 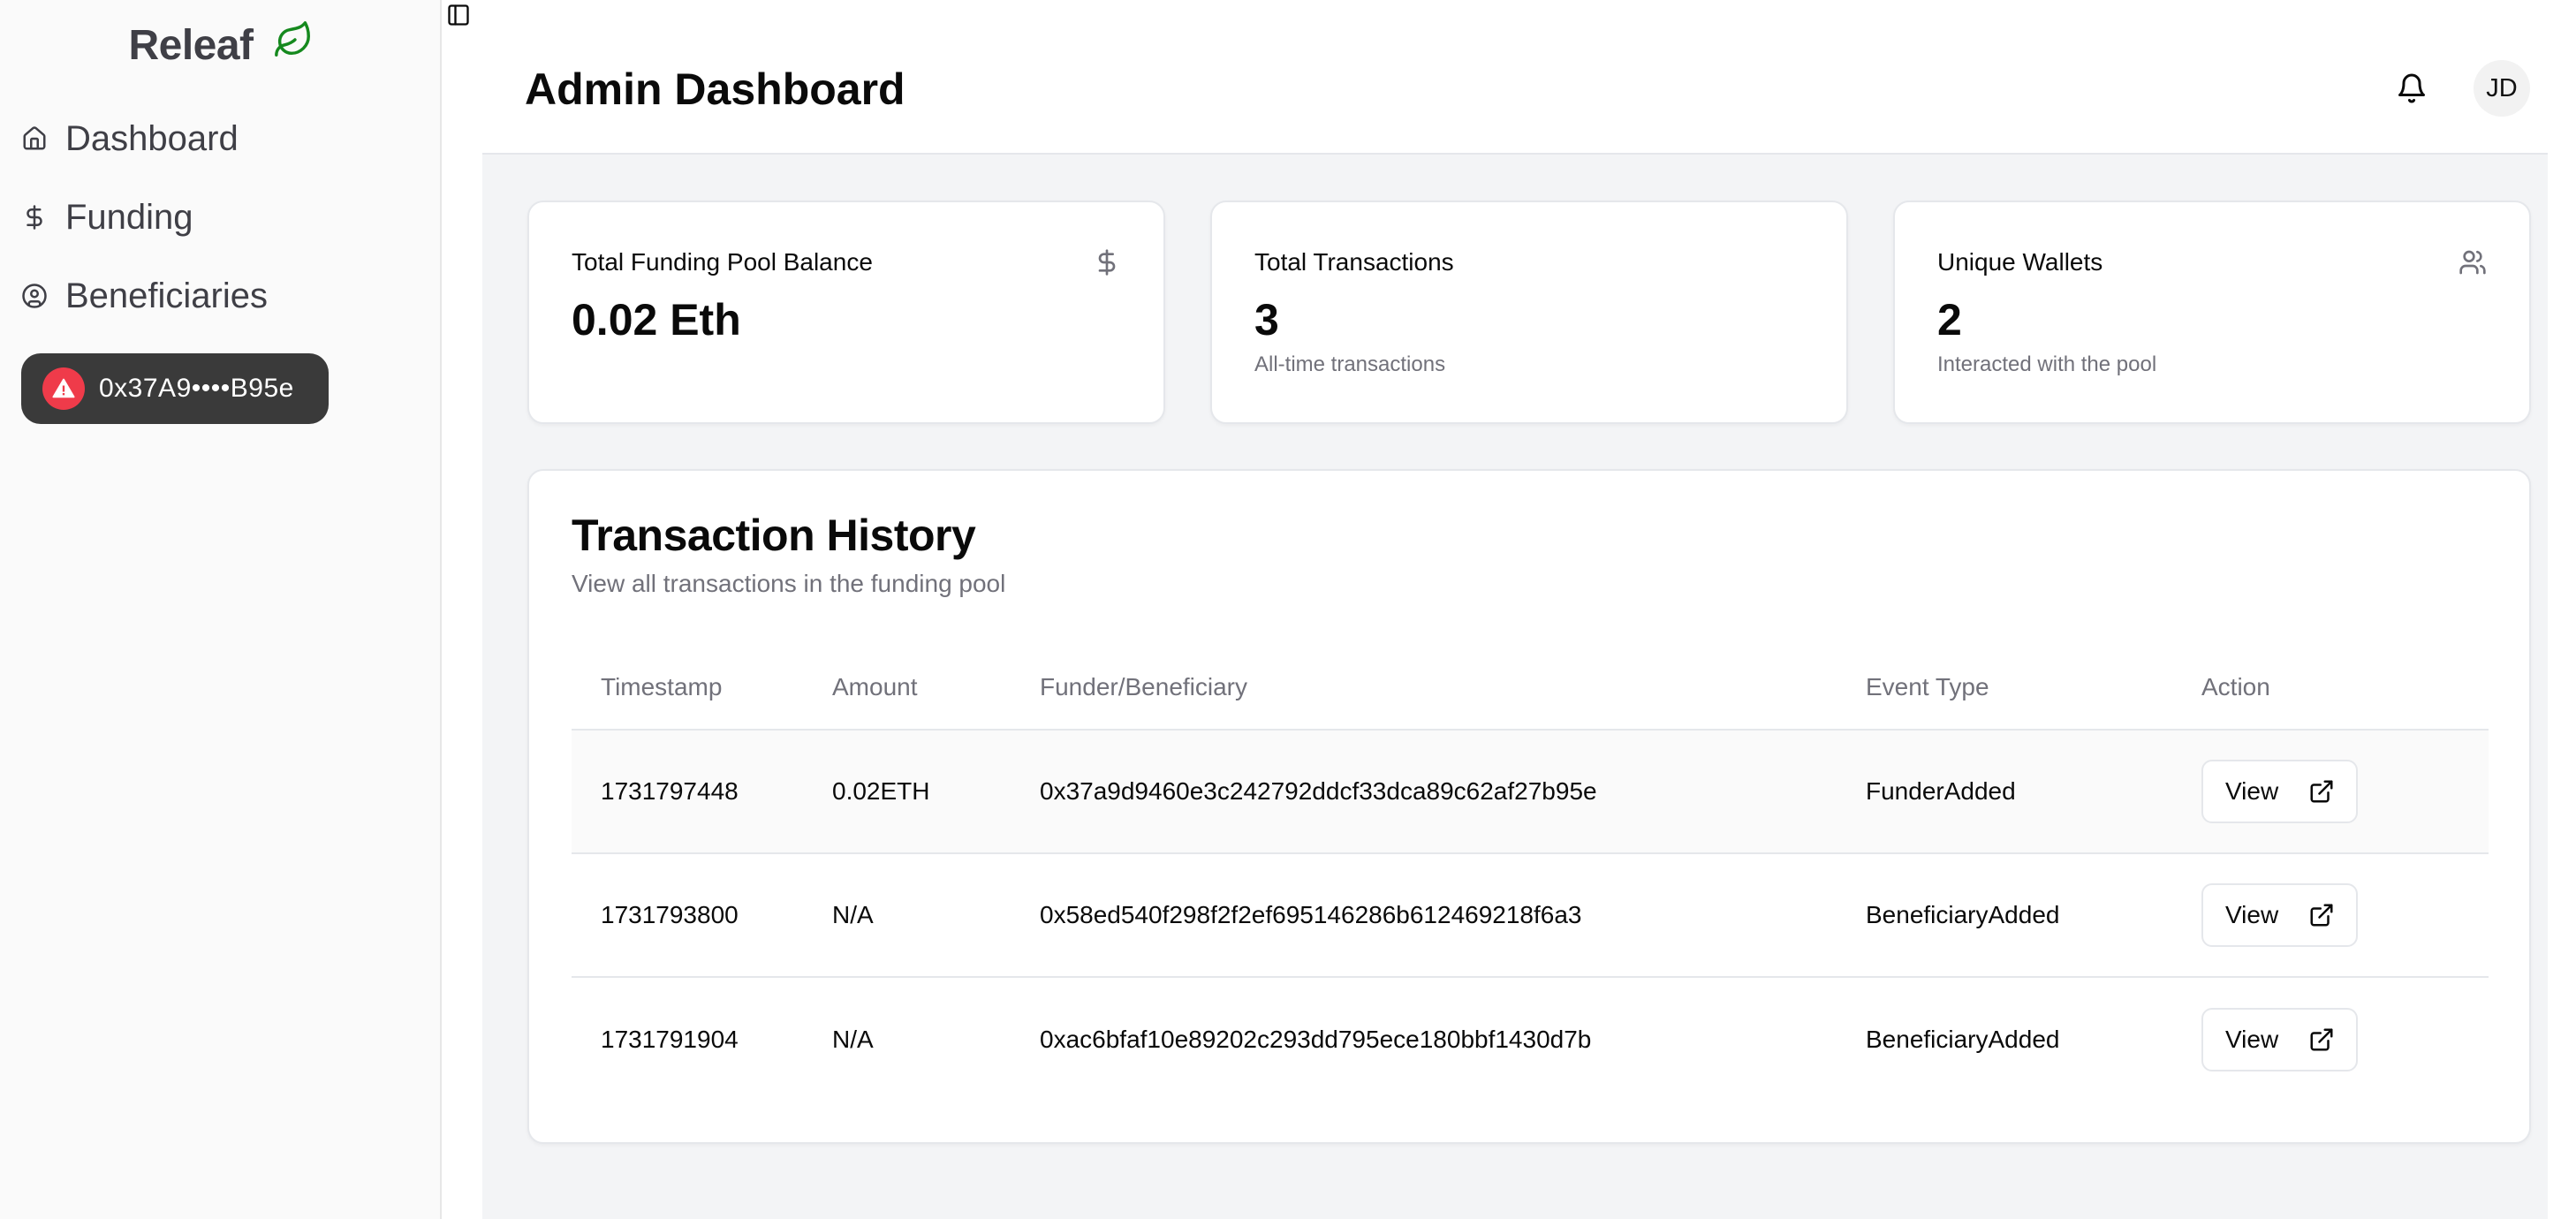 What do you see at coordinates (657, 319) in the screenshot?
I see `stat-value: 0.02 Eth` at bounding box center [657, 319].